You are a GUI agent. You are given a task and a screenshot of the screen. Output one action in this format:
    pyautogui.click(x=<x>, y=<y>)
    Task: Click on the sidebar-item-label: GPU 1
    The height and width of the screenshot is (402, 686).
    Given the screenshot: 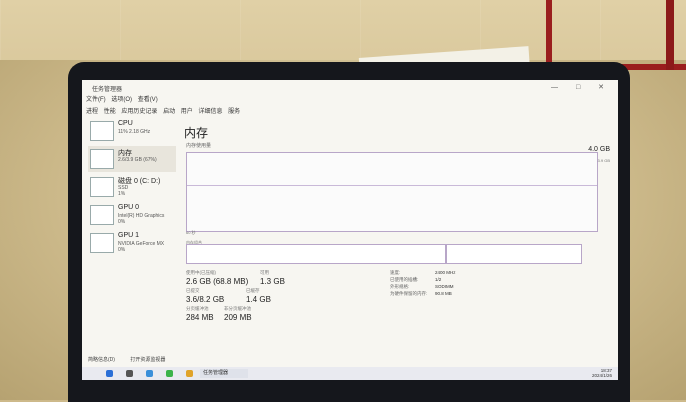 What is the action you would take?
    pyautogui.click(x=129, y=235)
    